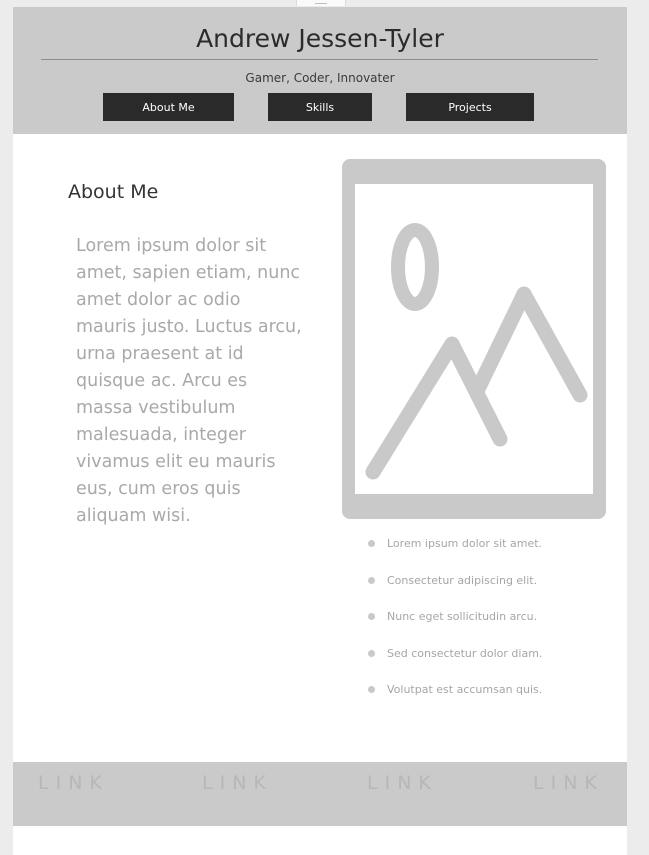  What do you see at coordinates (320, 107) in the screenshot?
I see `nav-skills-button: Skills` at bounding box center [320, 107].